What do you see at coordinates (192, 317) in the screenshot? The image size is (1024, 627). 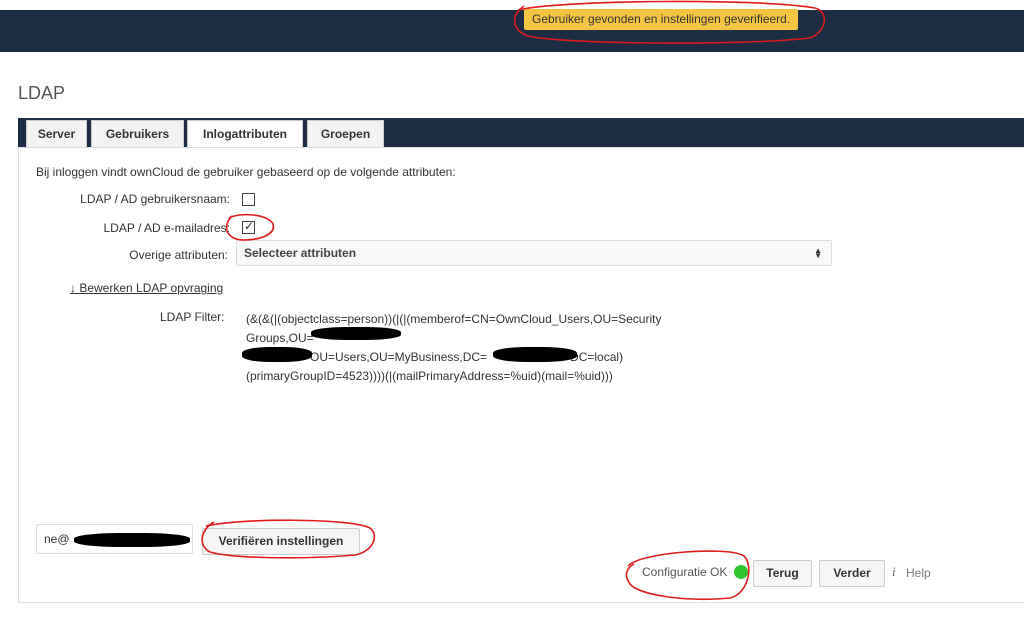 I see `ldap-filter-label: LDAP Filter:` at bounding box center [192, 317].